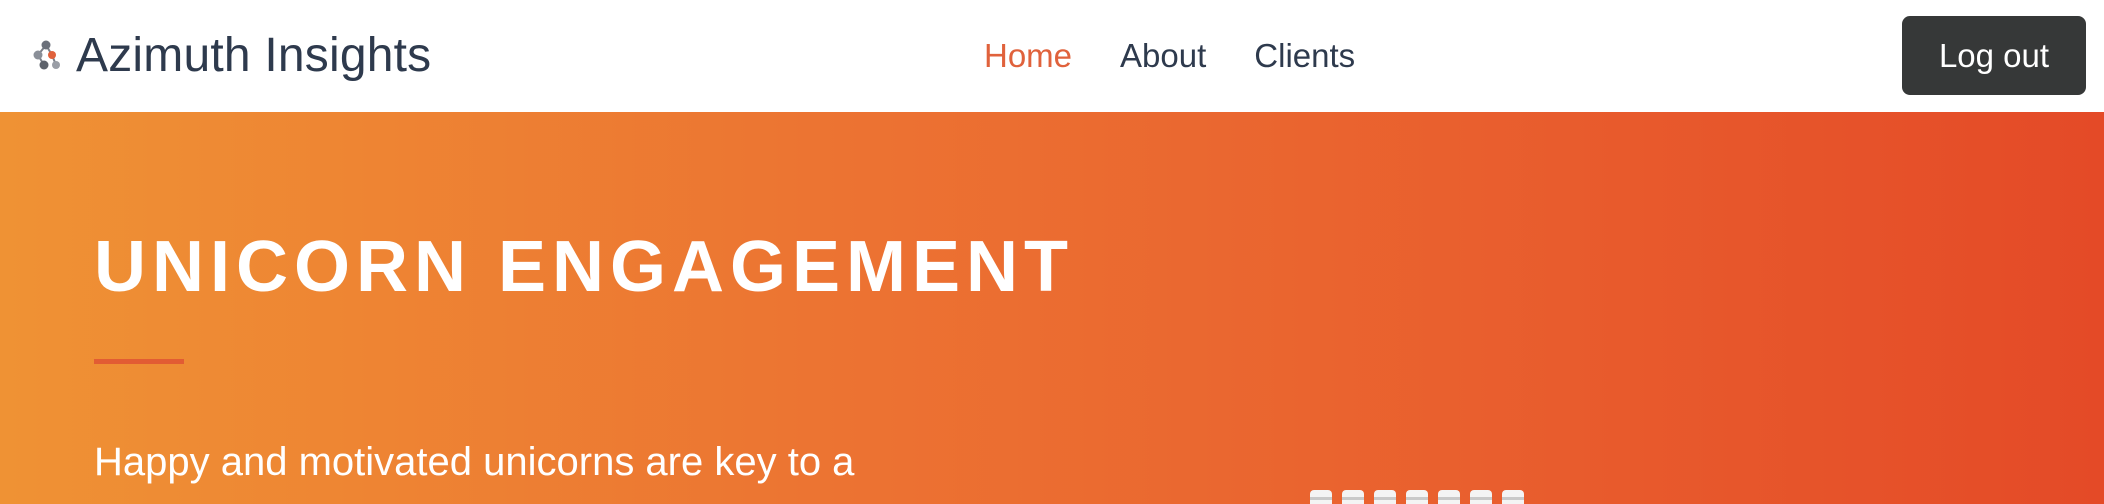 Image resolution: width=2104 pixels, height=504 pixels. Describe the element at coordinates (1163, 56) in the screenshot. I see `nav-about: About` at that location.